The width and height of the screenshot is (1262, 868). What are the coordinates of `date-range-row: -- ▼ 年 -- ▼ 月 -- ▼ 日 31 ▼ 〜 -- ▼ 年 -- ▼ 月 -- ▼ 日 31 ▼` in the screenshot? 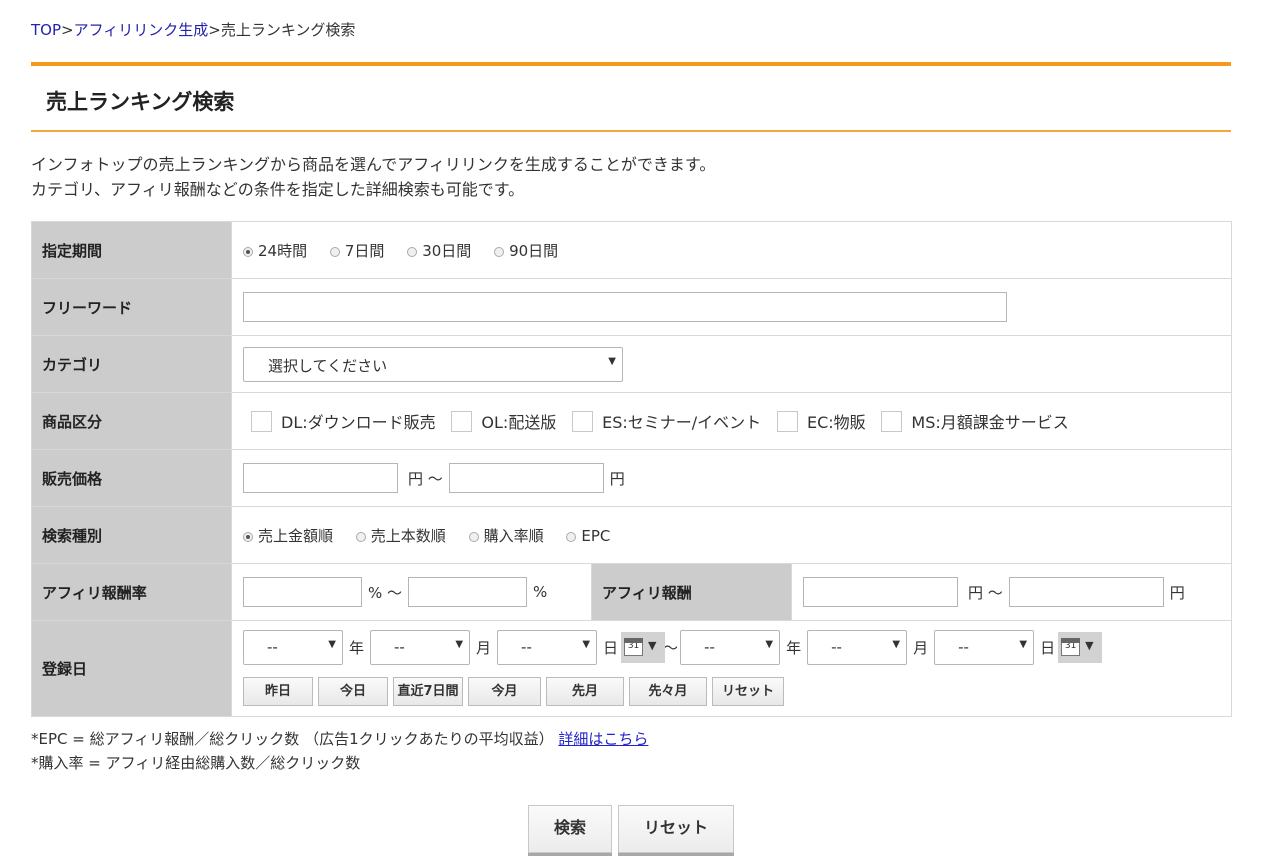 It's located at (673, 647).